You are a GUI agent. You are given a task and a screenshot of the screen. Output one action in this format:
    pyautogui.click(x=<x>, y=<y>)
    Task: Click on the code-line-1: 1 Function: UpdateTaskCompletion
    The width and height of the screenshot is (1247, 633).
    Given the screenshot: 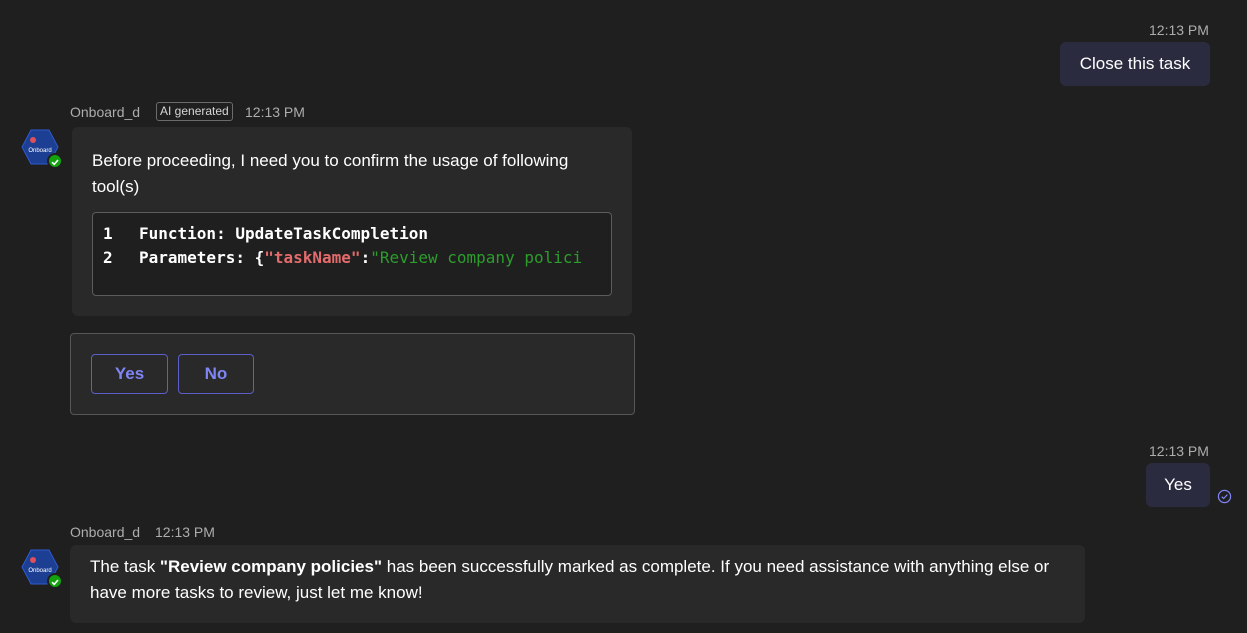 What is the action you would take?
    pyautogui.click(x=265, y=234)
    